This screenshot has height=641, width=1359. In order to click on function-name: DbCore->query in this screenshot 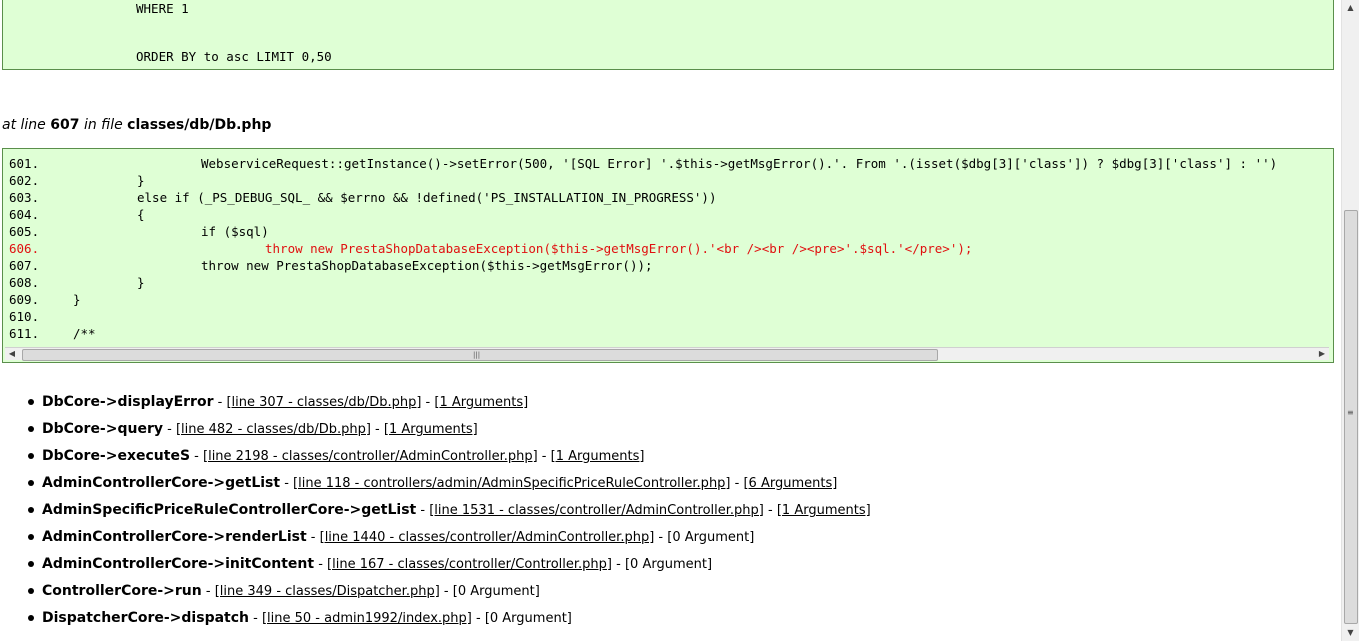, I will do `click(102, 429)`.